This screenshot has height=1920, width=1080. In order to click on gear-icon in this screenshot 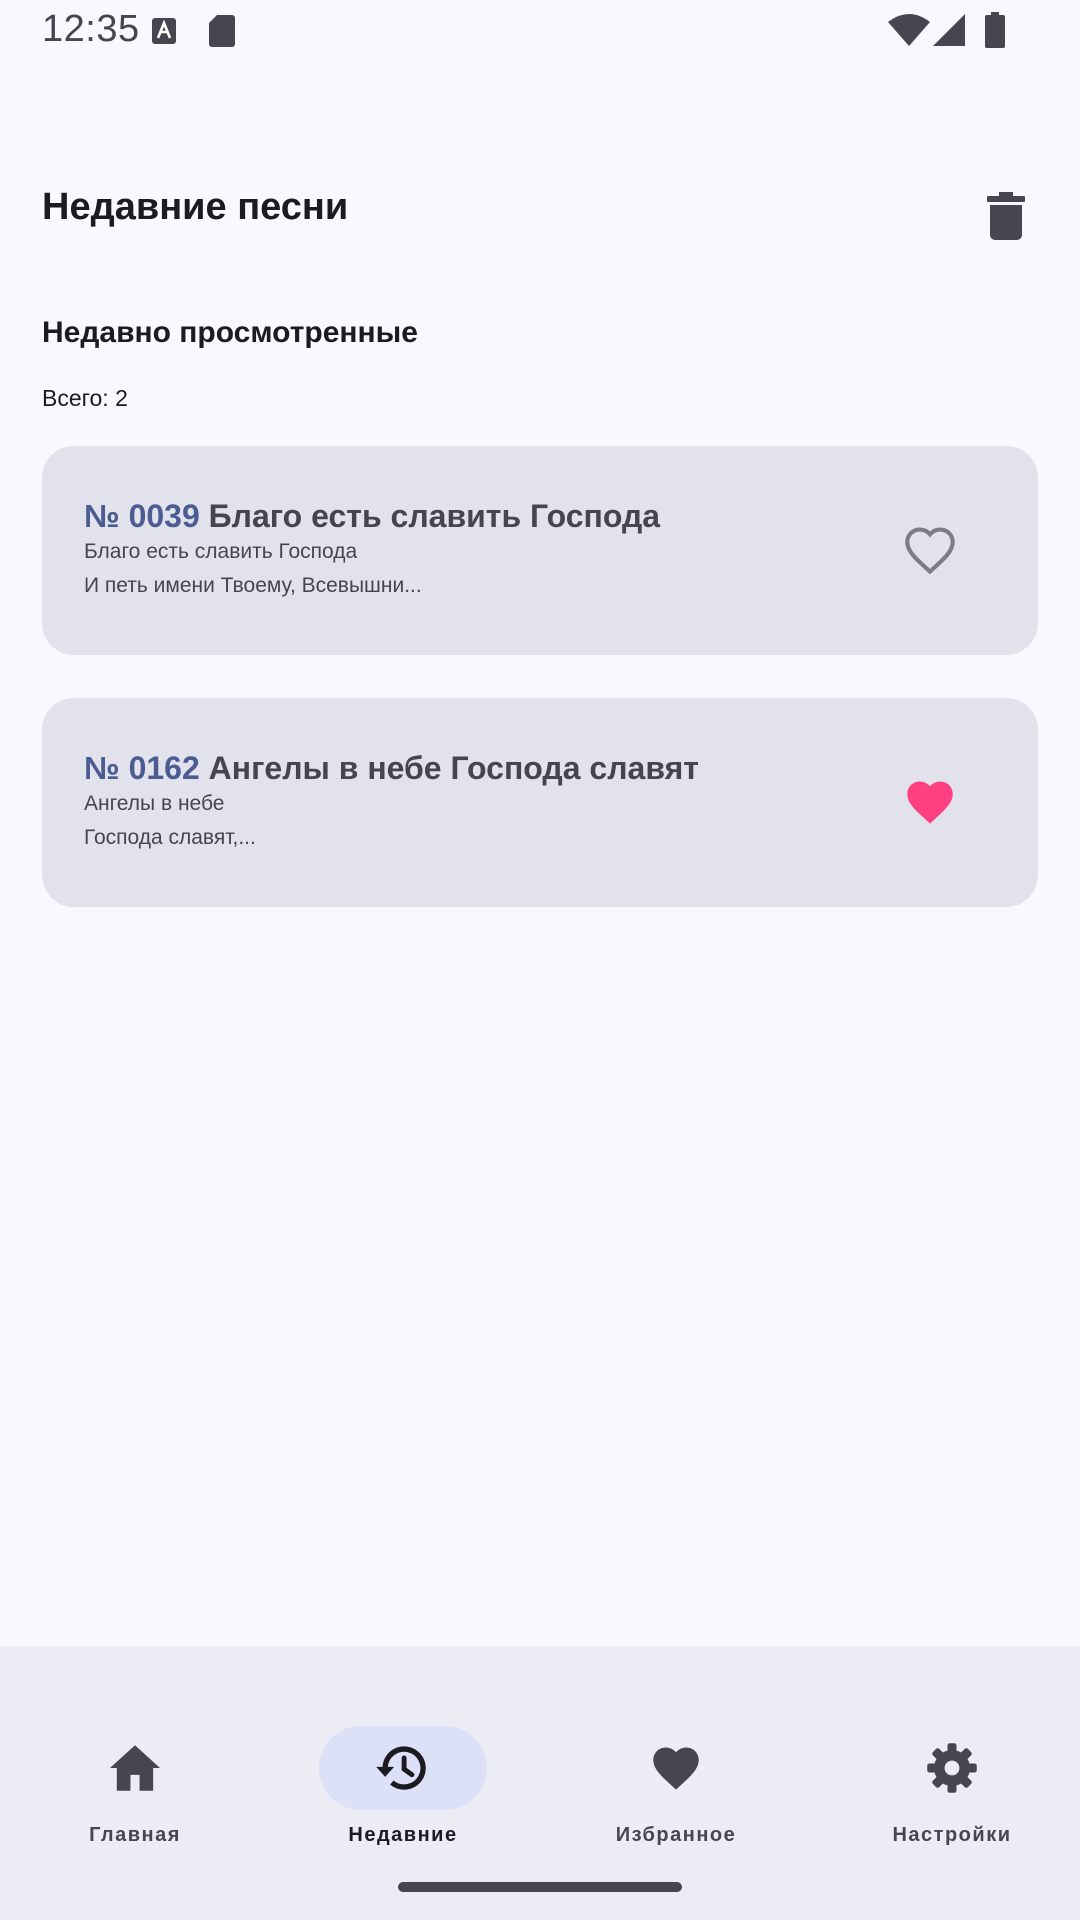, I will do `click(952, 1768)`.